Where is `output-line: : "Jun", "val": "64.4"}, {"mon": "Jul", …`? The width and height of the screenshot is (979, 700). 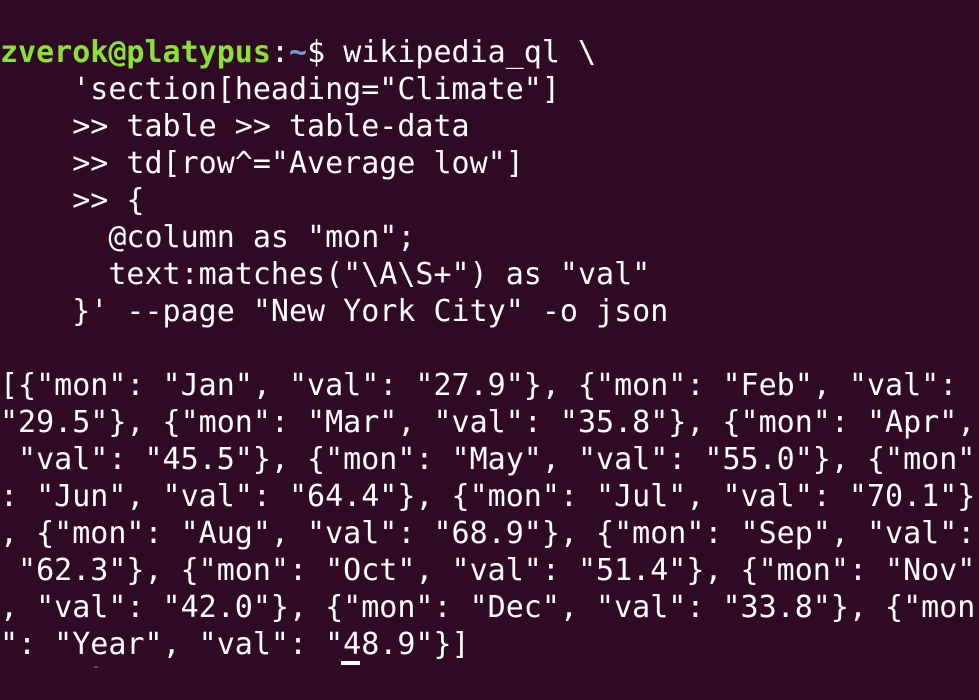 output-line: : "Jun", "val": "64.4"}, {"mon": "Jul", … is located at coordinates (488, 496).